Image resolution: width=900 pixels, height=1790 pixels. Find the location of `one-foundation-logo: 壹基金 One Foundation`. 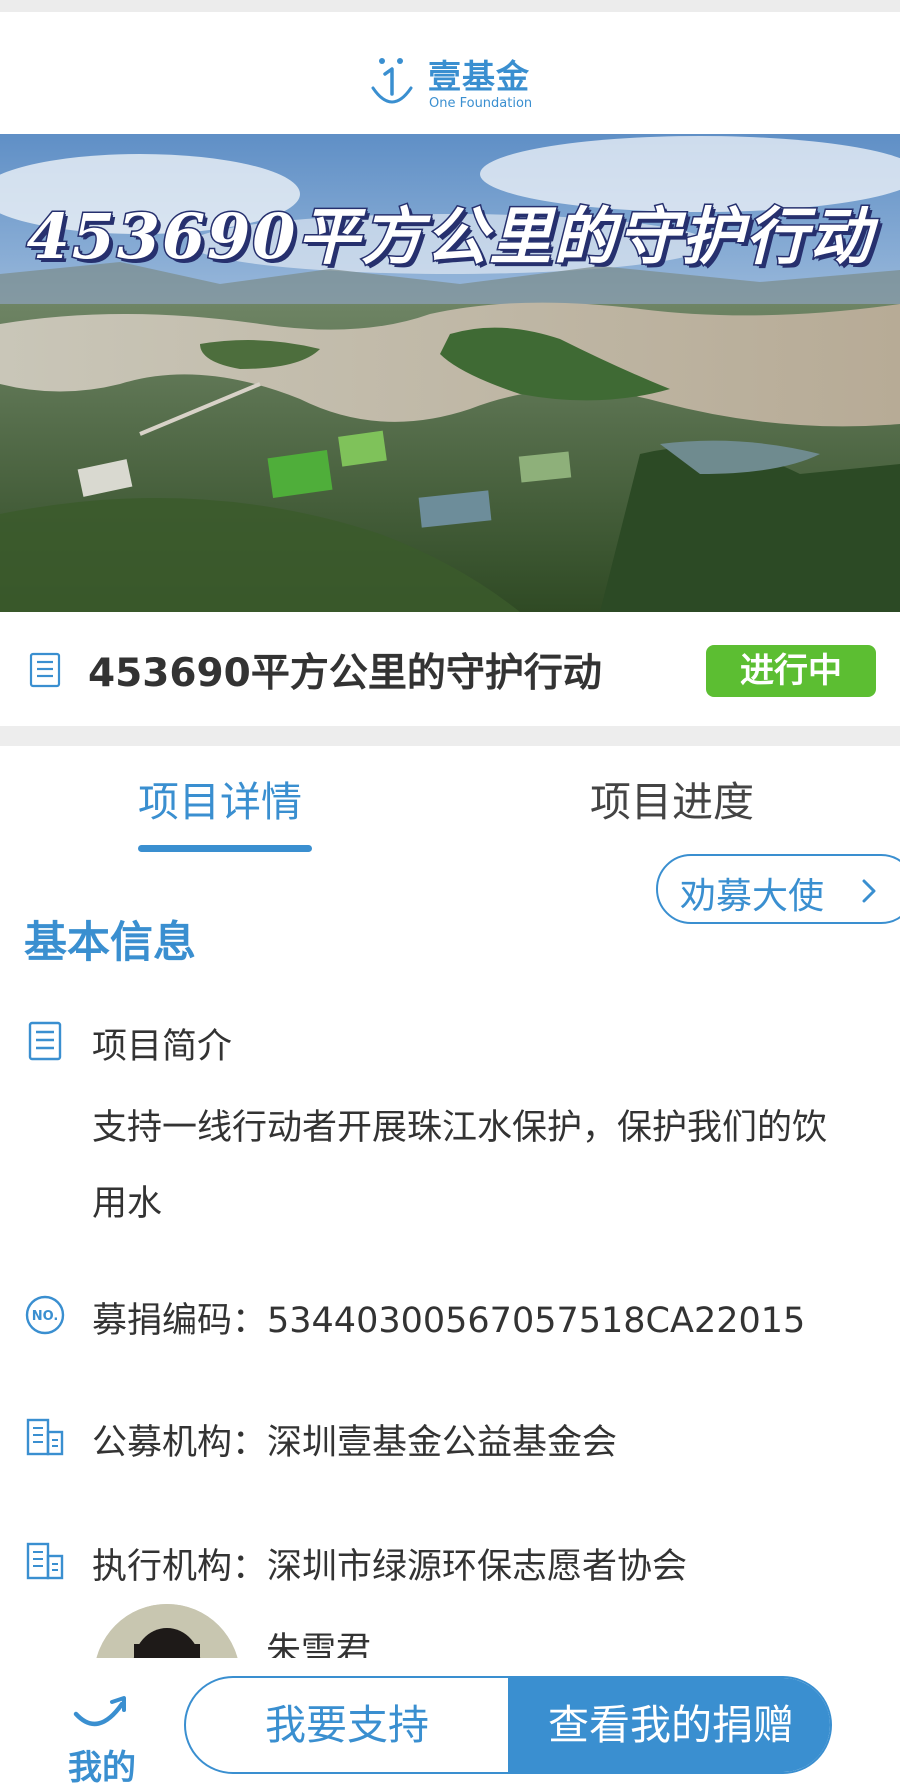

one-foundation-logo: 壹基金 One Foundation is located at coordinates (453, 83).